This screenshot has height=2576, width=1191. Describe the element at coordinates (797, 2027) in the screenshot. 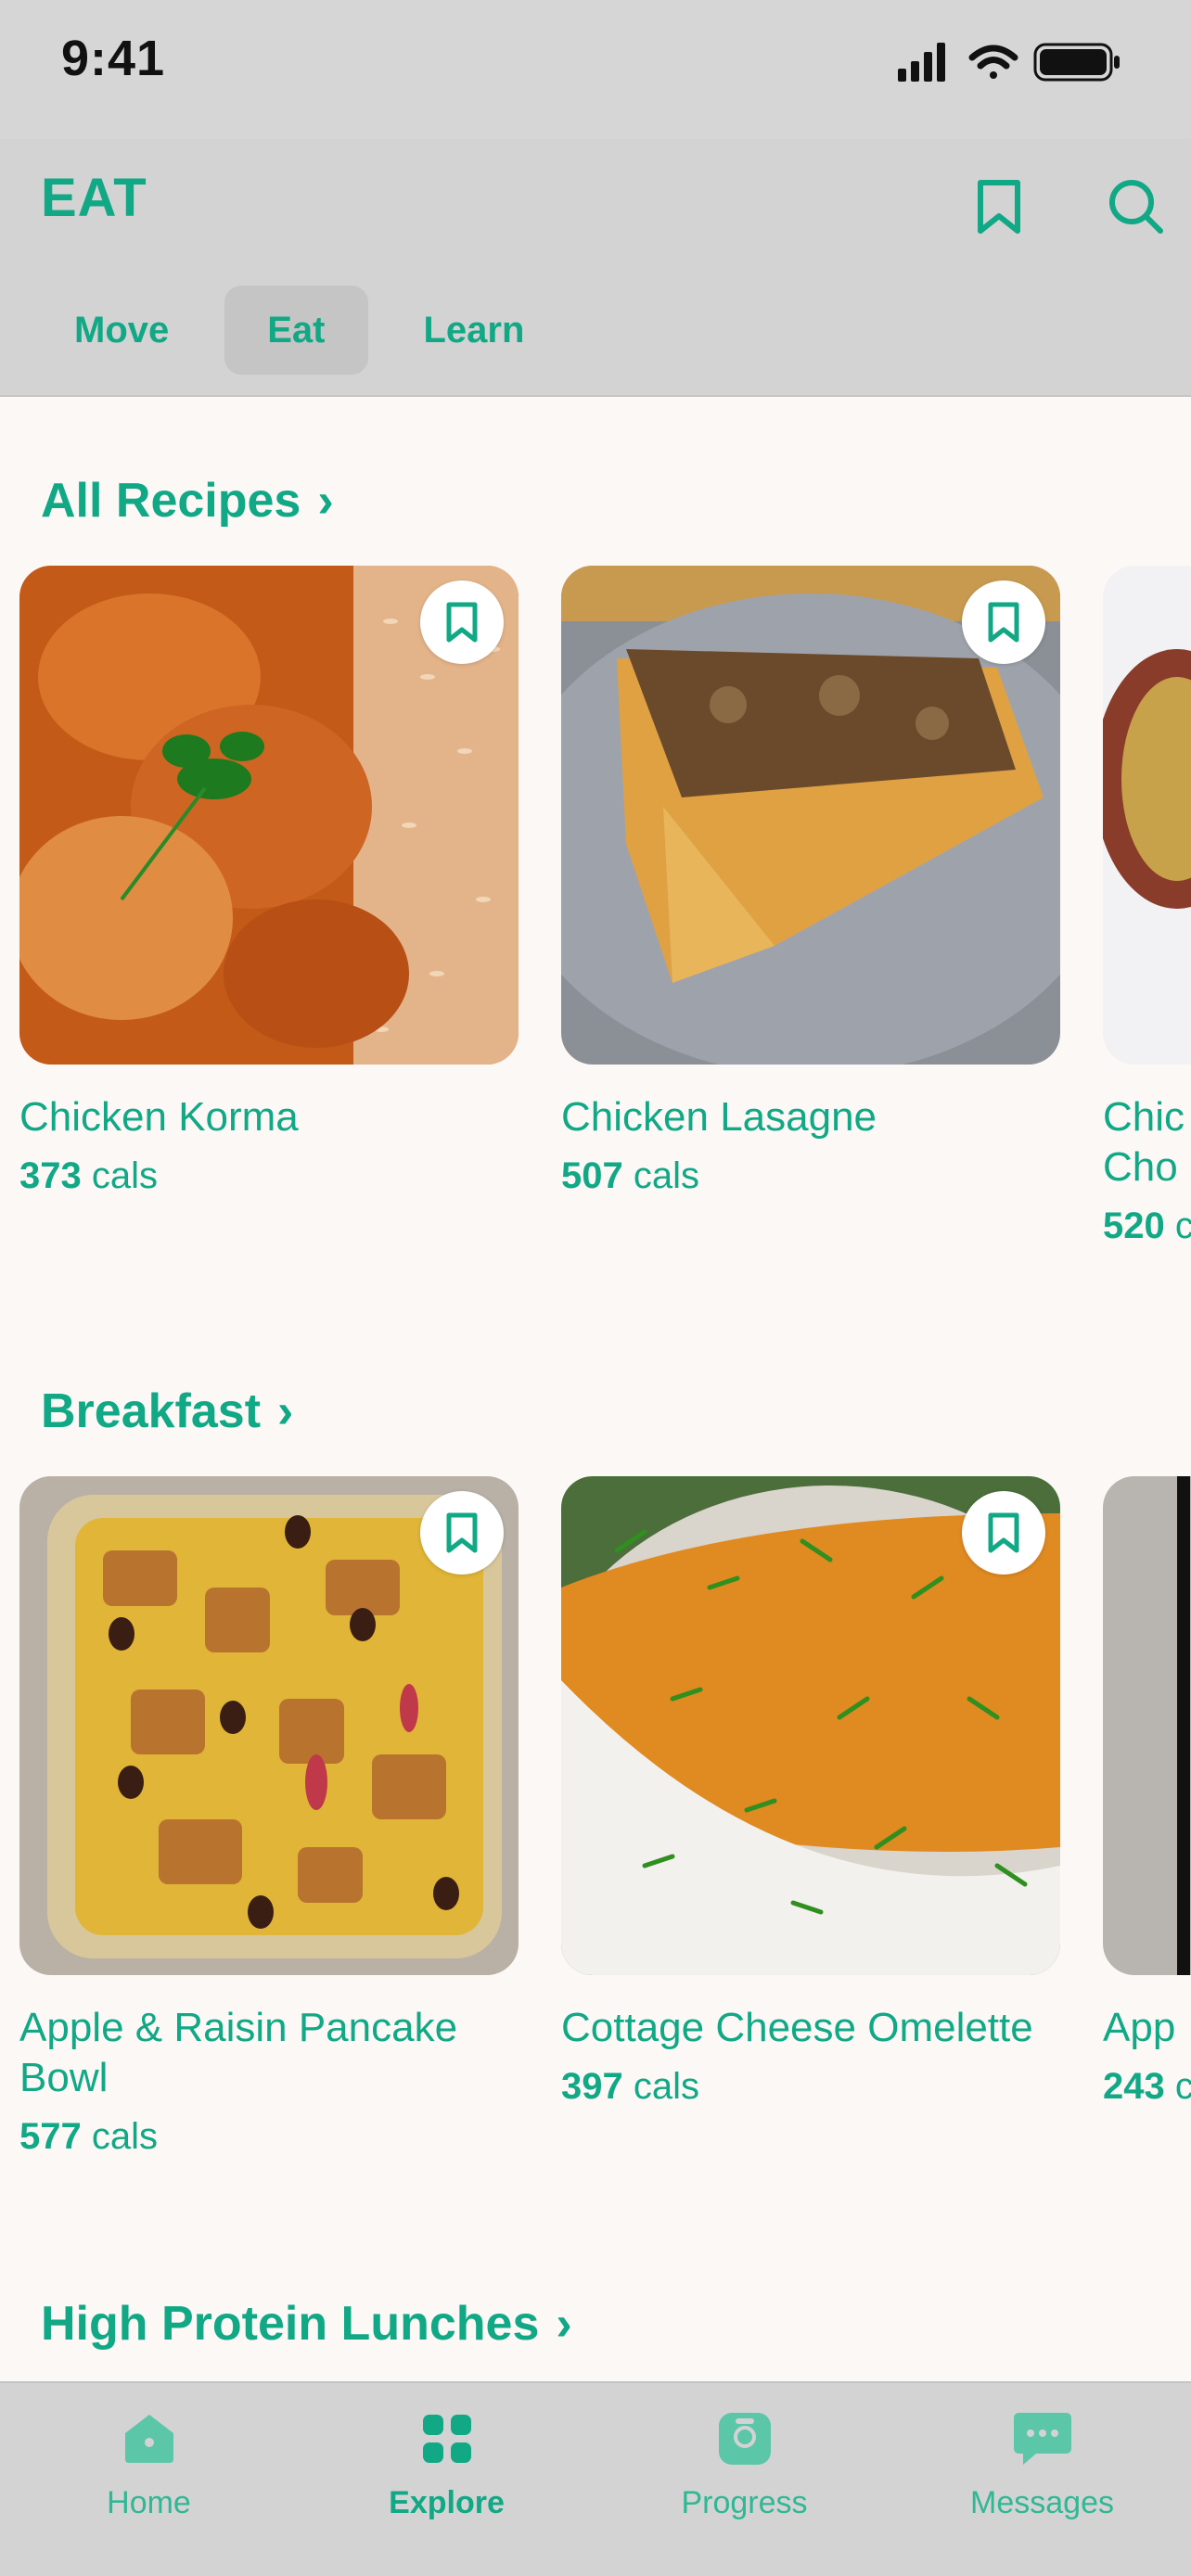

I see `recipe-name: Cottage Cheese Omelette` at that location.